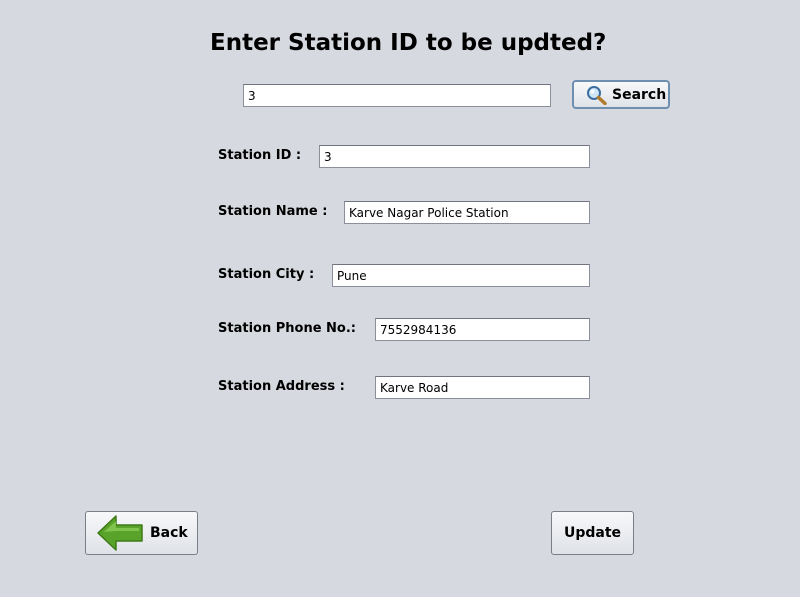 The image size is (800, 597). I want to click on station-address-field, so click(482, 387).